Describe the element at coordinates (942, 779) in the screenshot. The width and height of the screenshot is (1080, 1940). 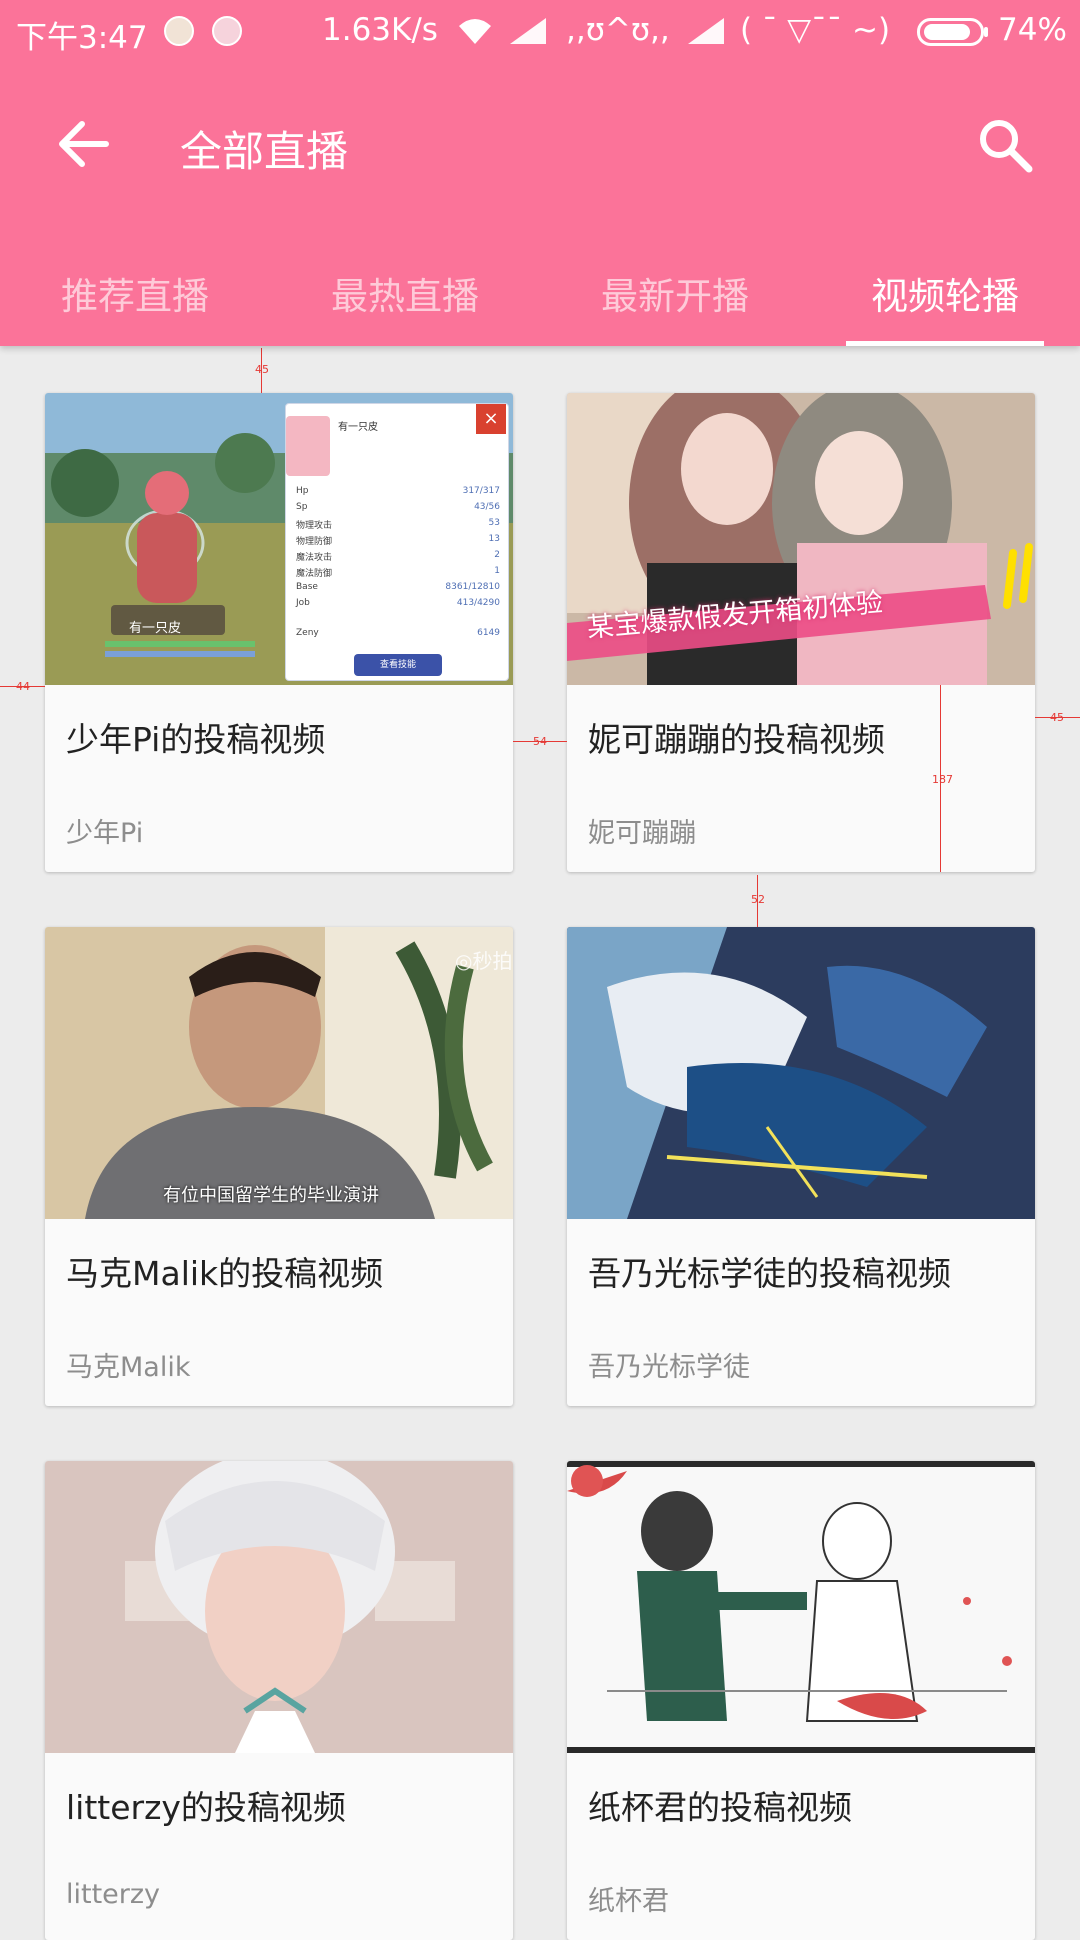
I see `measure-label: 187` at that location.